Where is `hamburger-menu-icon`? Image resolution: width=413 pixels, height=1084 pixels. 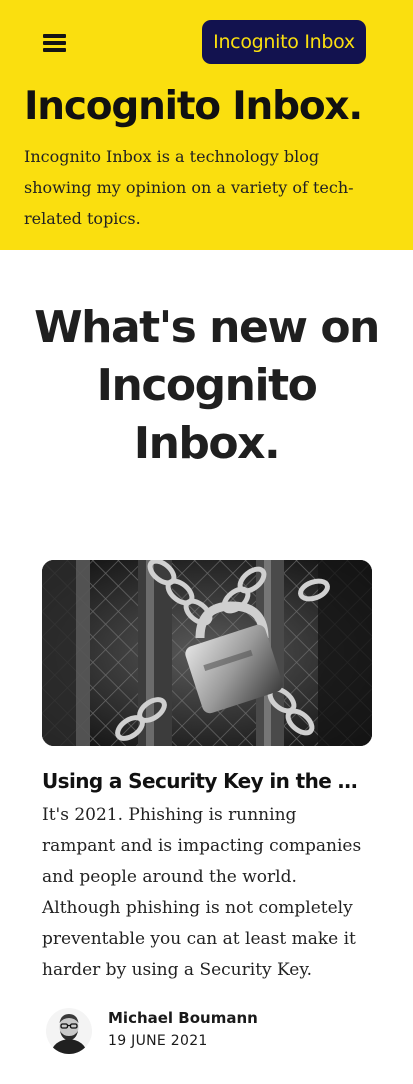 hamburger-menu-icon is located at coordinates (55, 44).